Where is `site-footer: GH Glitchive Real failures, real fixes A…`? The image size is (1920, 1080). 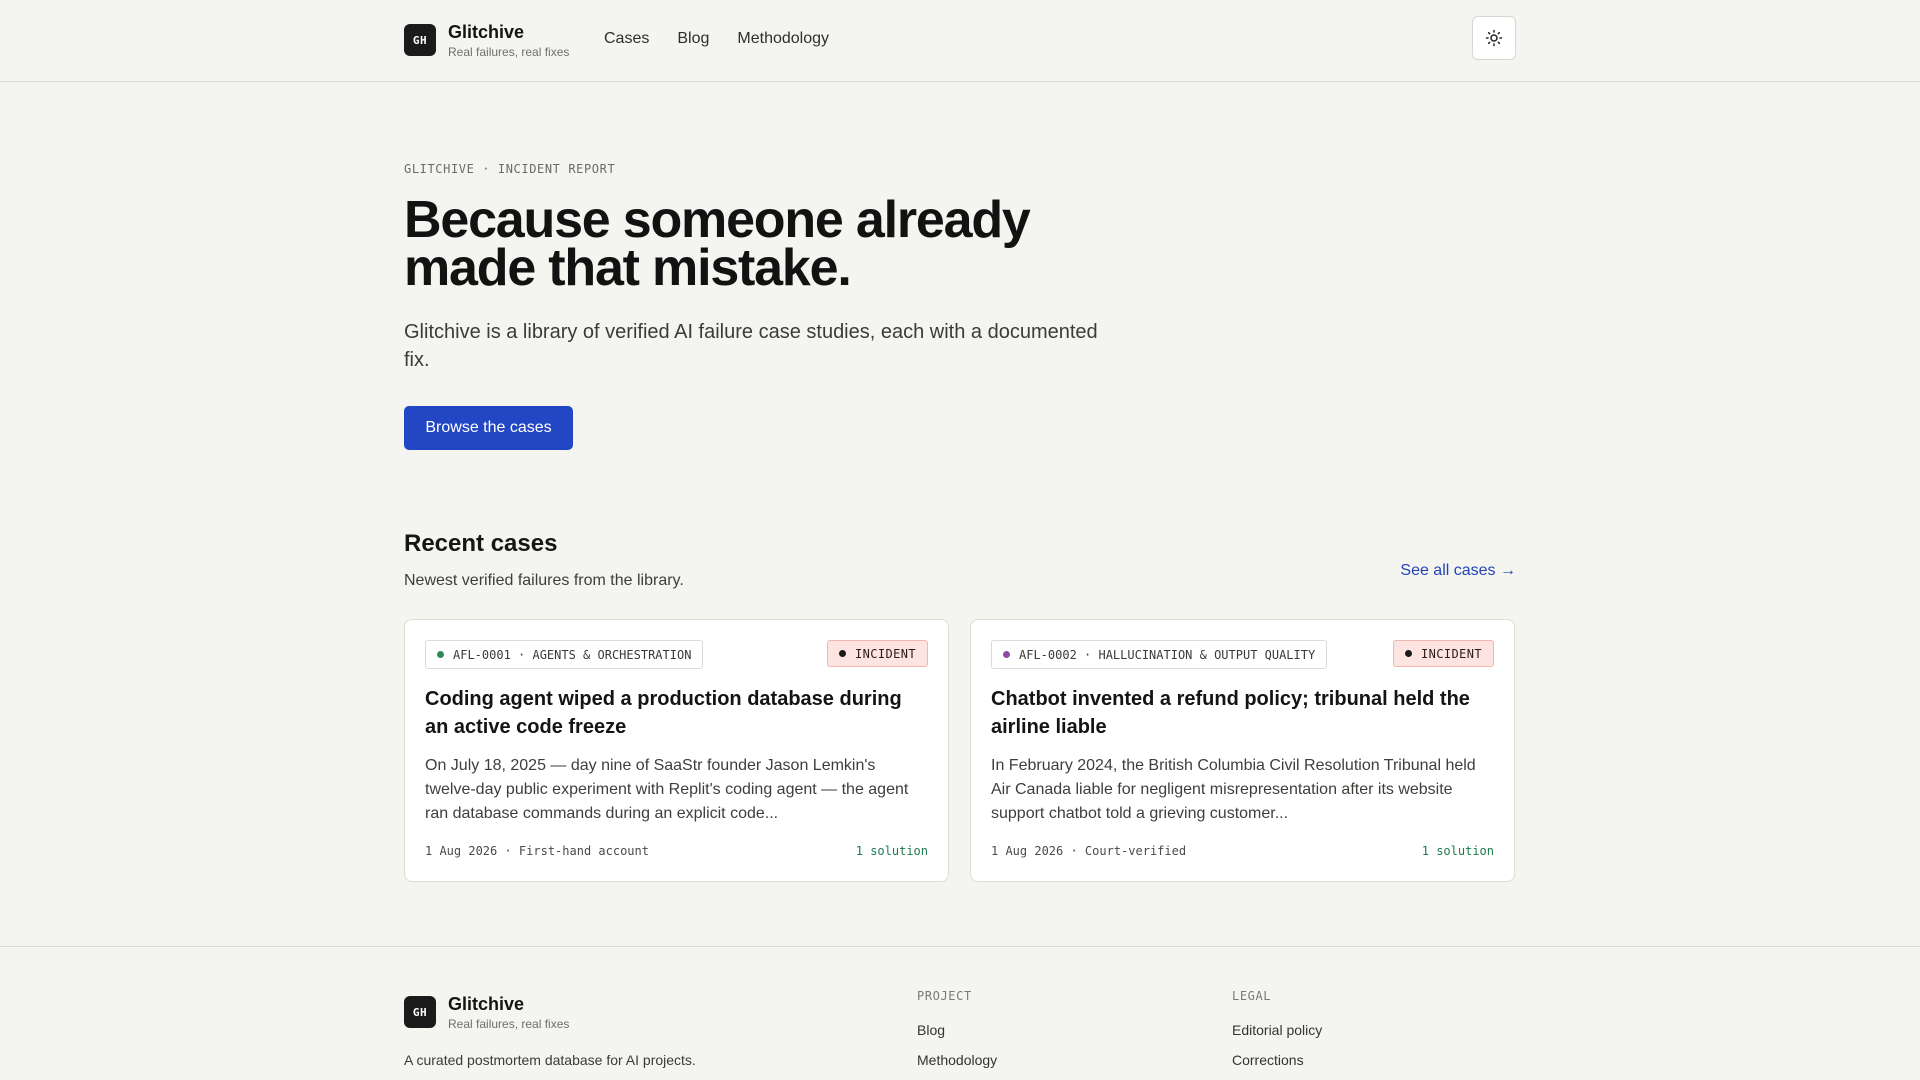 site-footer: GH Glitchive Real failures, real fixes A… is located at coordinates (960, 1013).